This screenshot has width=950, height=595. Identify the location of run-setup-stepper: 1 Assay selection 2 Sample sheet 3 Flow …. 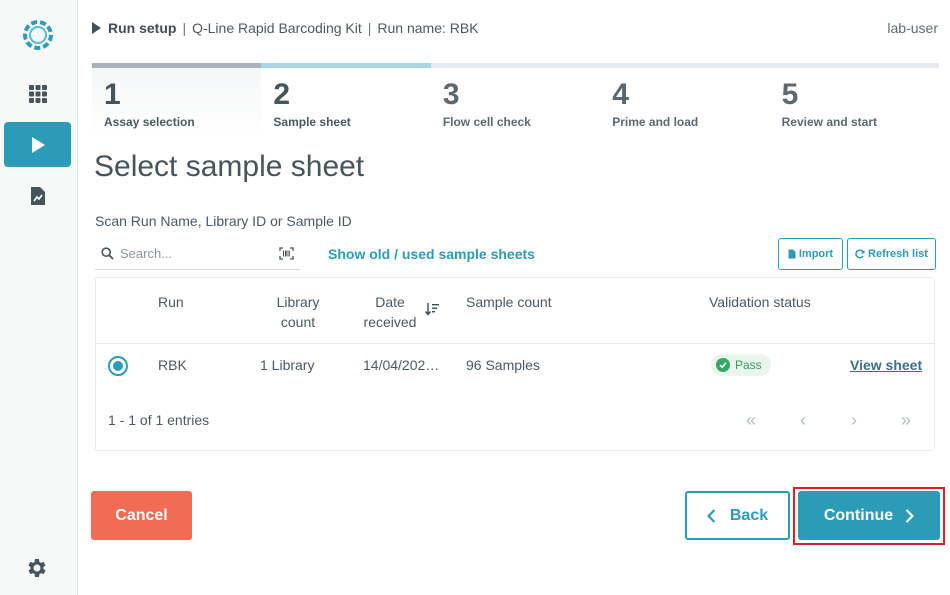
(516, 101).